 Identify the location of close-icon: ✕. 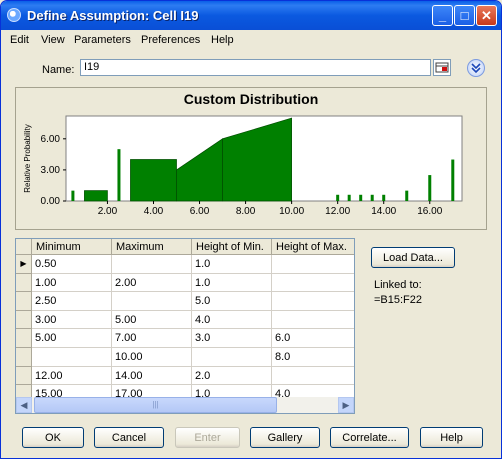
(486, 15).